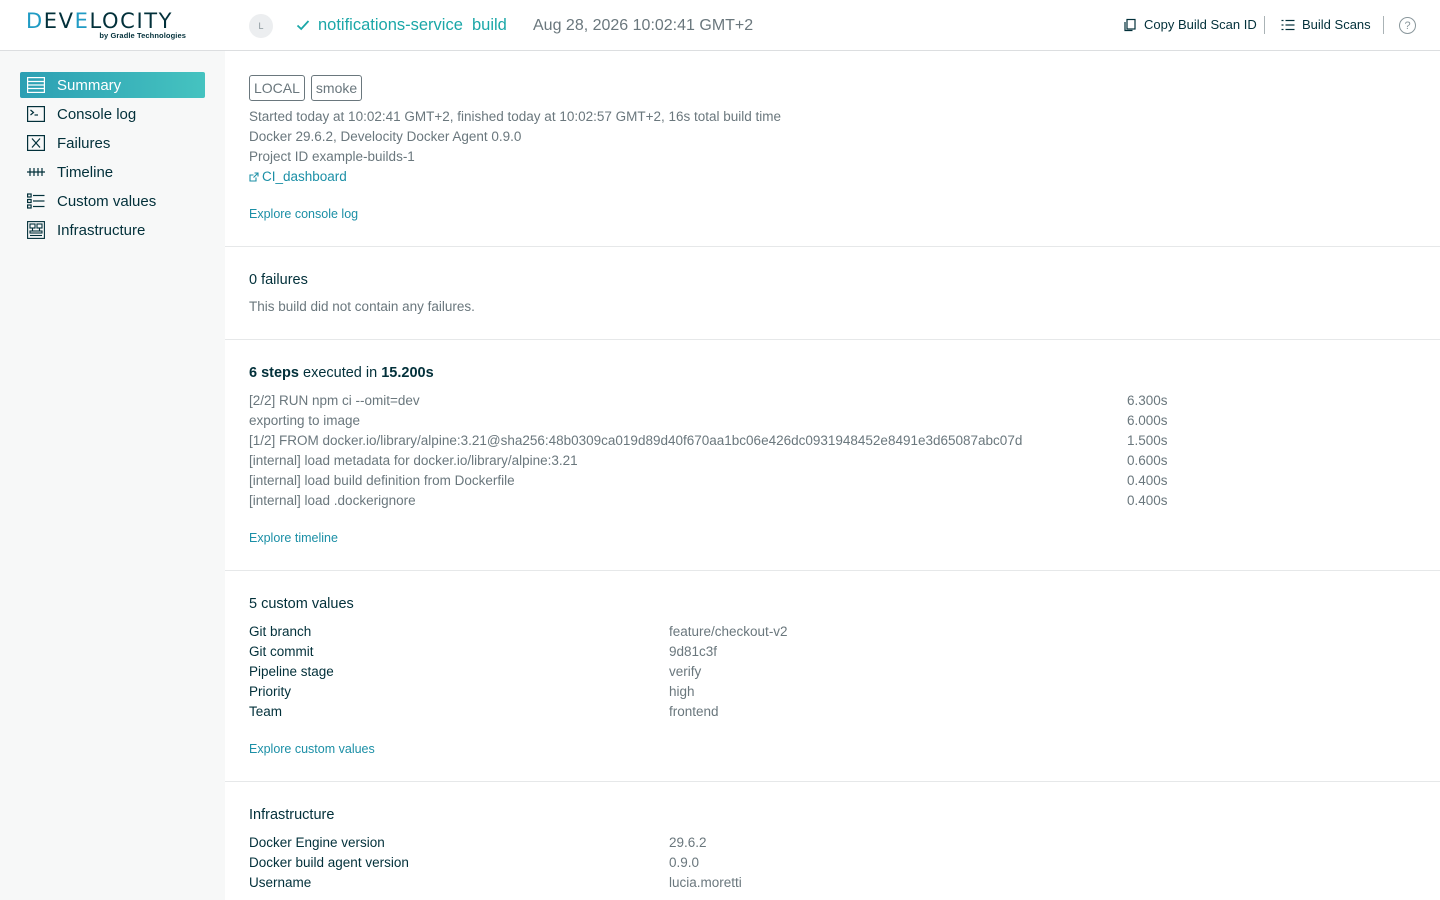 Image resolution: width=1440 pixels, height=900 pixels. Describe the element at coordinates (1147, 420) in the screenshot. I see `step-duration: 6.000s` at that location.